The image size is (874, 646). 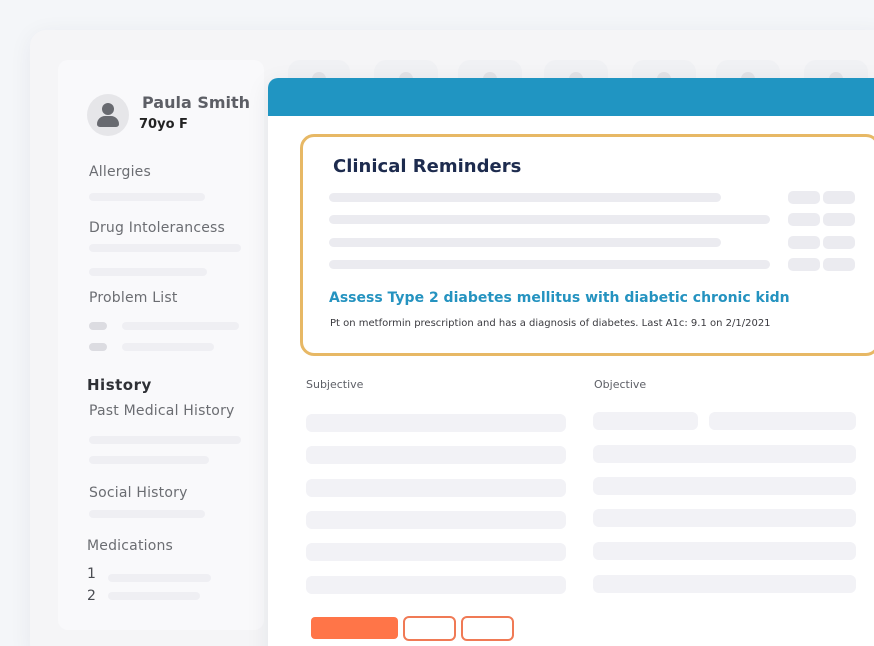 What do you see at coordinates (138, 493) in the screenshot?
I see `sidebar-item-social-history: Social History` at bounding box center [138, 493].